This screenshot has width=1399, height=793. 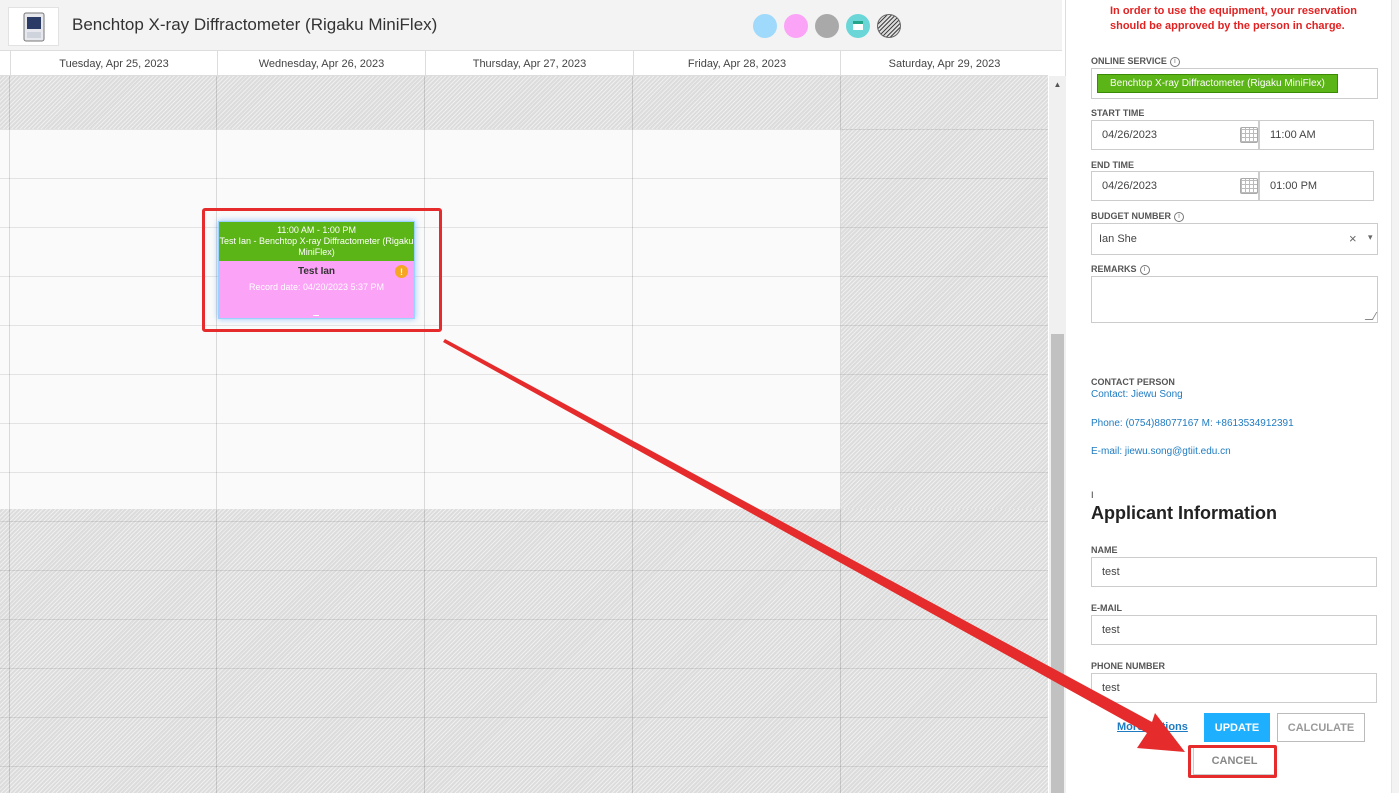 I want to click on start-date-input: 04/26/2023, so click(x=1175, y=135).